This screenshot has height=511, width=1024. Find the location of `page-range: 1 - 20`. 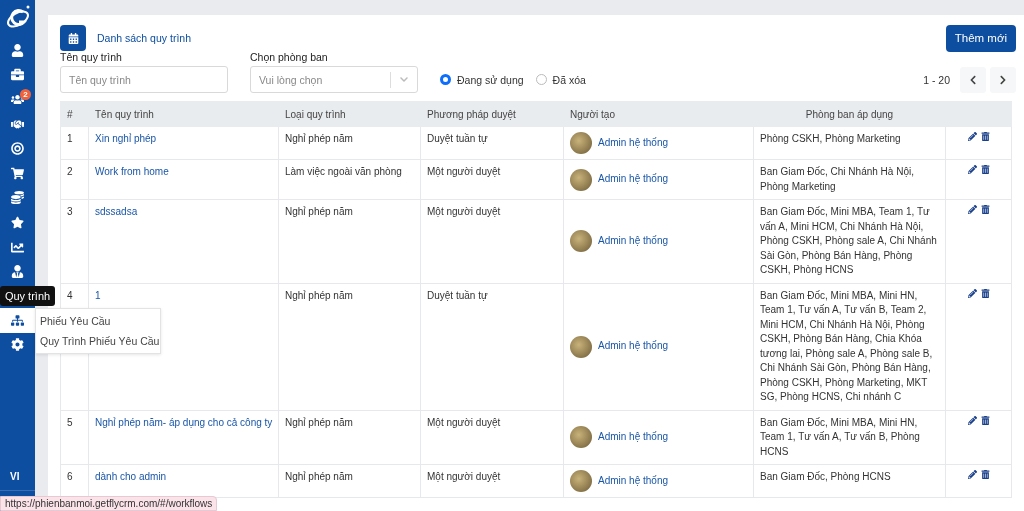

page-range: 1 - 20 is located at coordinates (936, 79).